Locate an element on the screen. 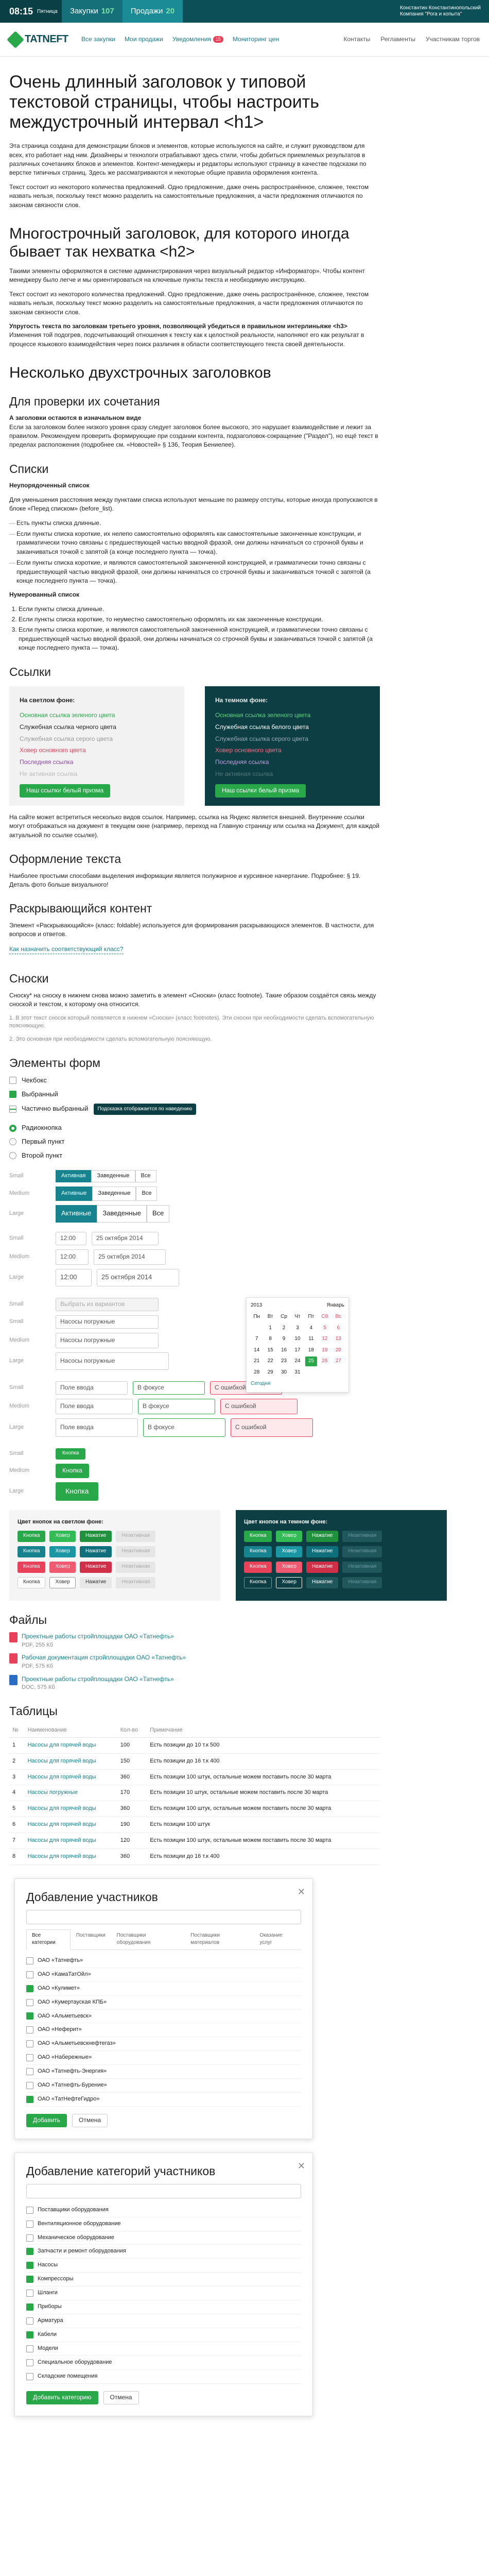 The image size is (489, 2576). calendar-day: 8 is located at coordinates (270, 1339).